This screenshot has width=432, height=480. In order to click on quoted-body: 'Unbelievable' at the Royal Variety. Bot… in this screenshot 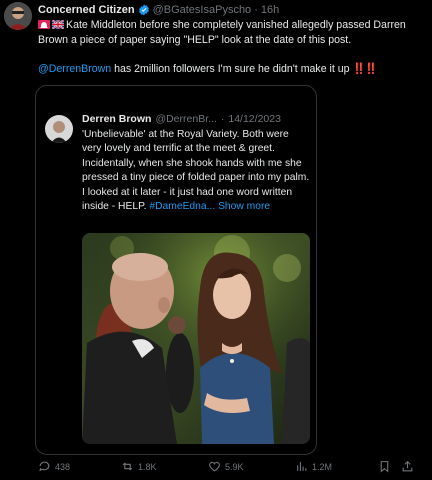, I will do `click(196, 171)`.